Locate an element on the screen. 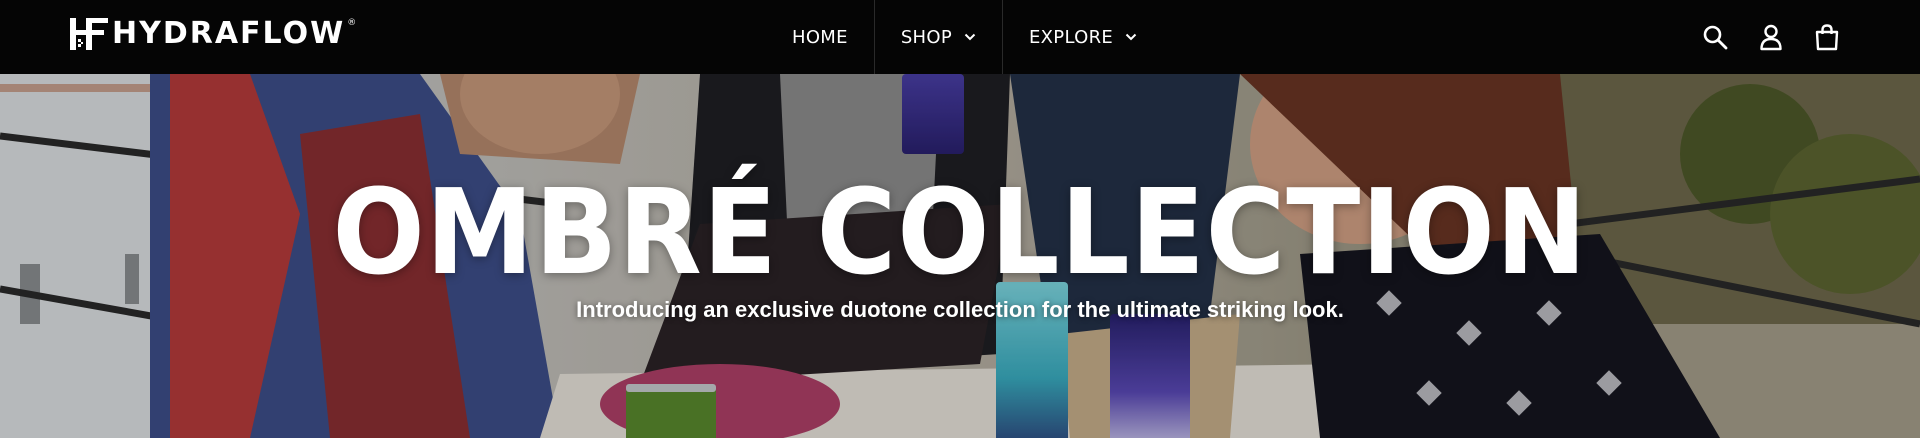 The width and height of the screenshot is (1920, 438). search-icon is located at coordinates (1715, 37).